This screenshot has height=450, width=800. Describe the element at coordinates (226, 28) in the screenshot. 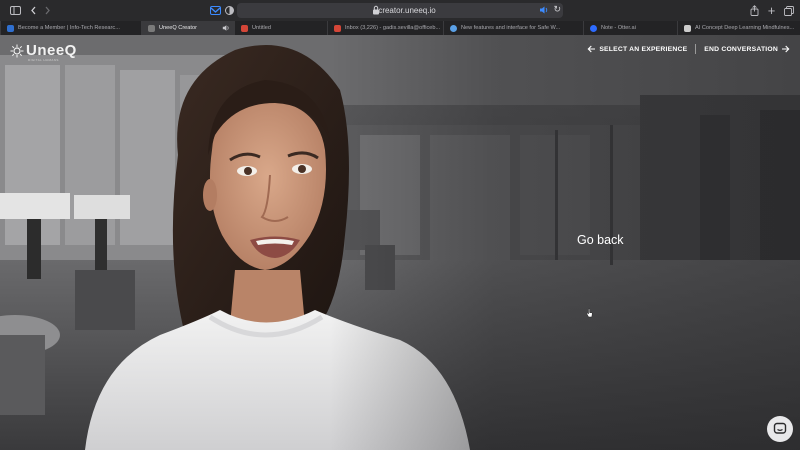

I see `tab-audio-icon` at that location.